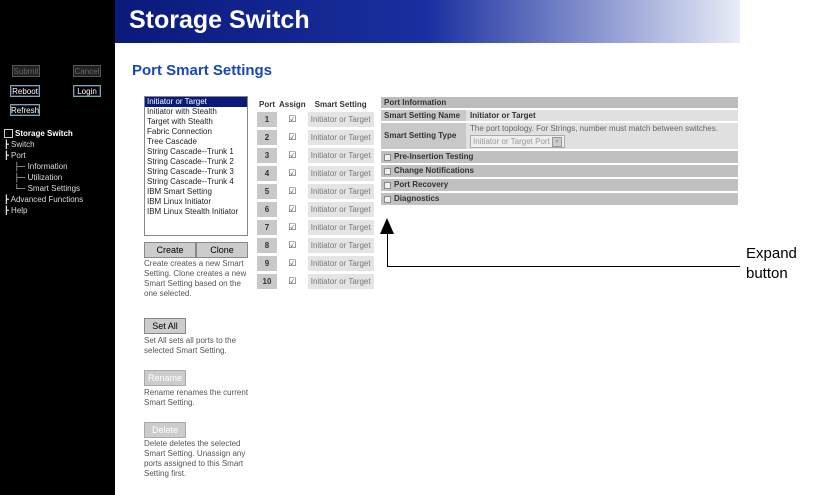 Image resolution: width=820 pixels, height=495 pixels. Describe the element at coordinates (503, 115) in the screenshot. I see `smart-setting-name-value: Initiator or Target` at that location.